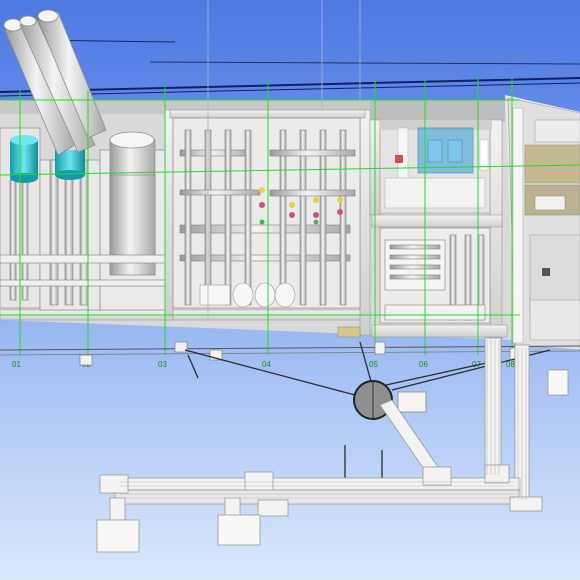 The image size is (580, 580). Describe the element at coordinates (412, 402) in the screenshot. I see `junction-box` at that location.